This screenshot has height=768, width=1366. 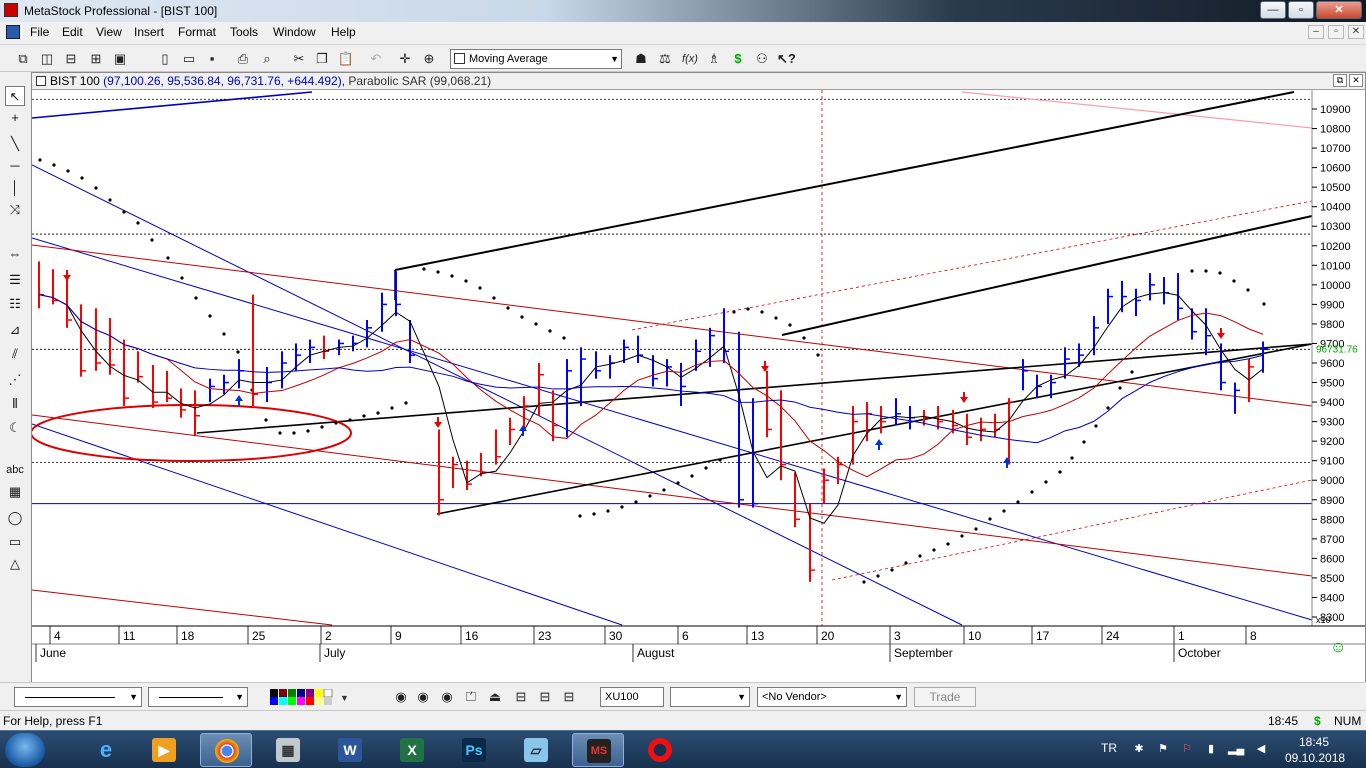 What do you see at coordinates (401, 697) in the screenshot?
I see `chrome-style-icon-1: ◉` at bounding box center [401, 697].